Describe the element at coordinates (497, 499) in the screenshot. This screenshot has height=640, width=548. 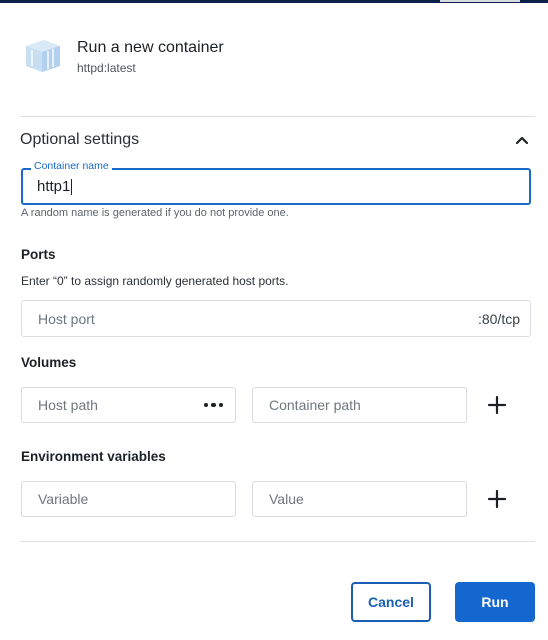
I see `add-env-plus-icon` at that location.